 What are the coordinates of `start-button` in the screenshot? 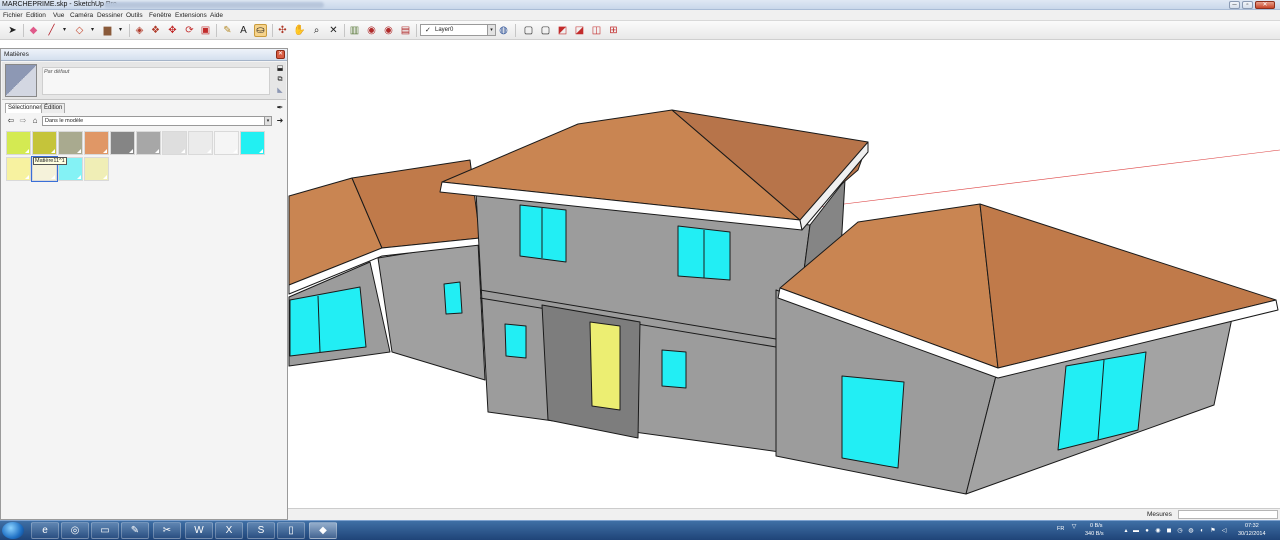 It's located at (13, 530).